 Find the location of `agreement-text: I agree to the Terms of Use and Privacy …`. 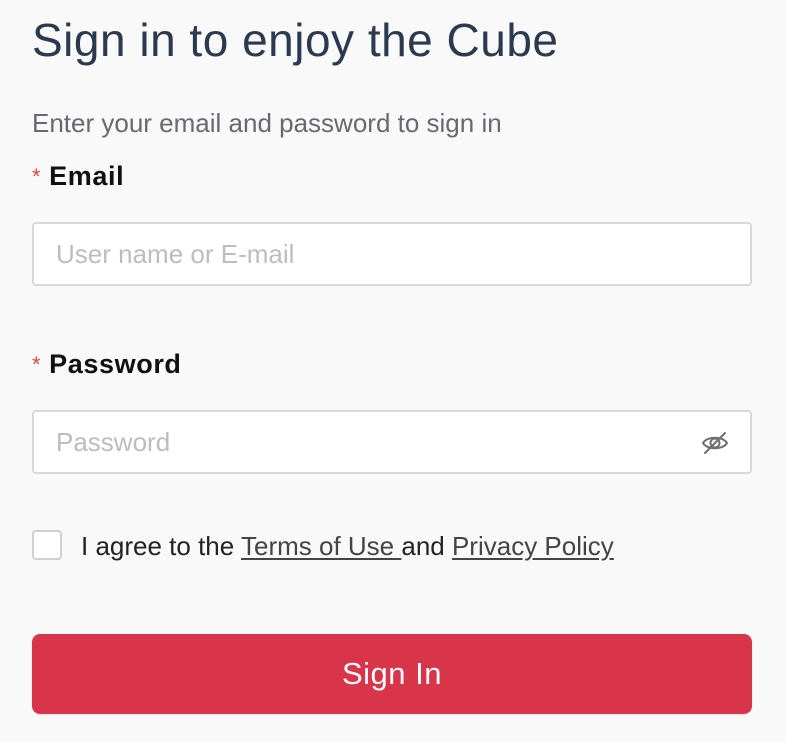

agreement-text: I agree to the Terms of Use and Privacy … is located at coordinates (347, 546).